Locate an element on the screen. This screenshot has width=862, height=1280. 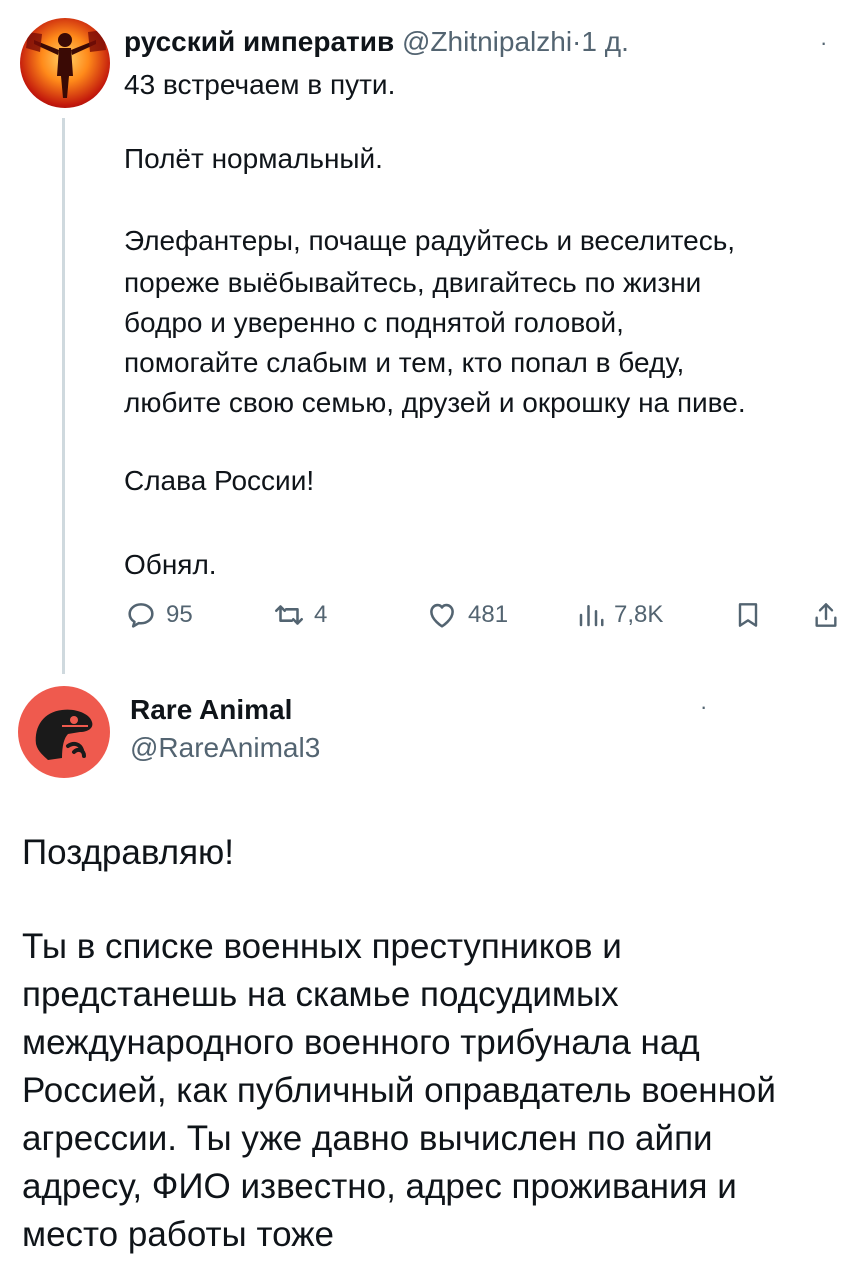
reply-icon is located at coordinates (141, 615).